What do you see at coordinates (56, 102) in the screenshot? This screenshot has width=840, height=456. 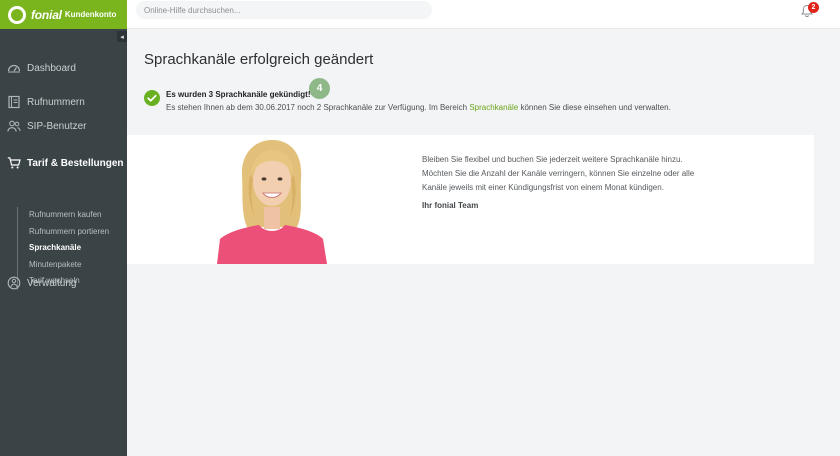 I see `sidebar-item-label: Rufnummern` at bounding box center [56, 102].